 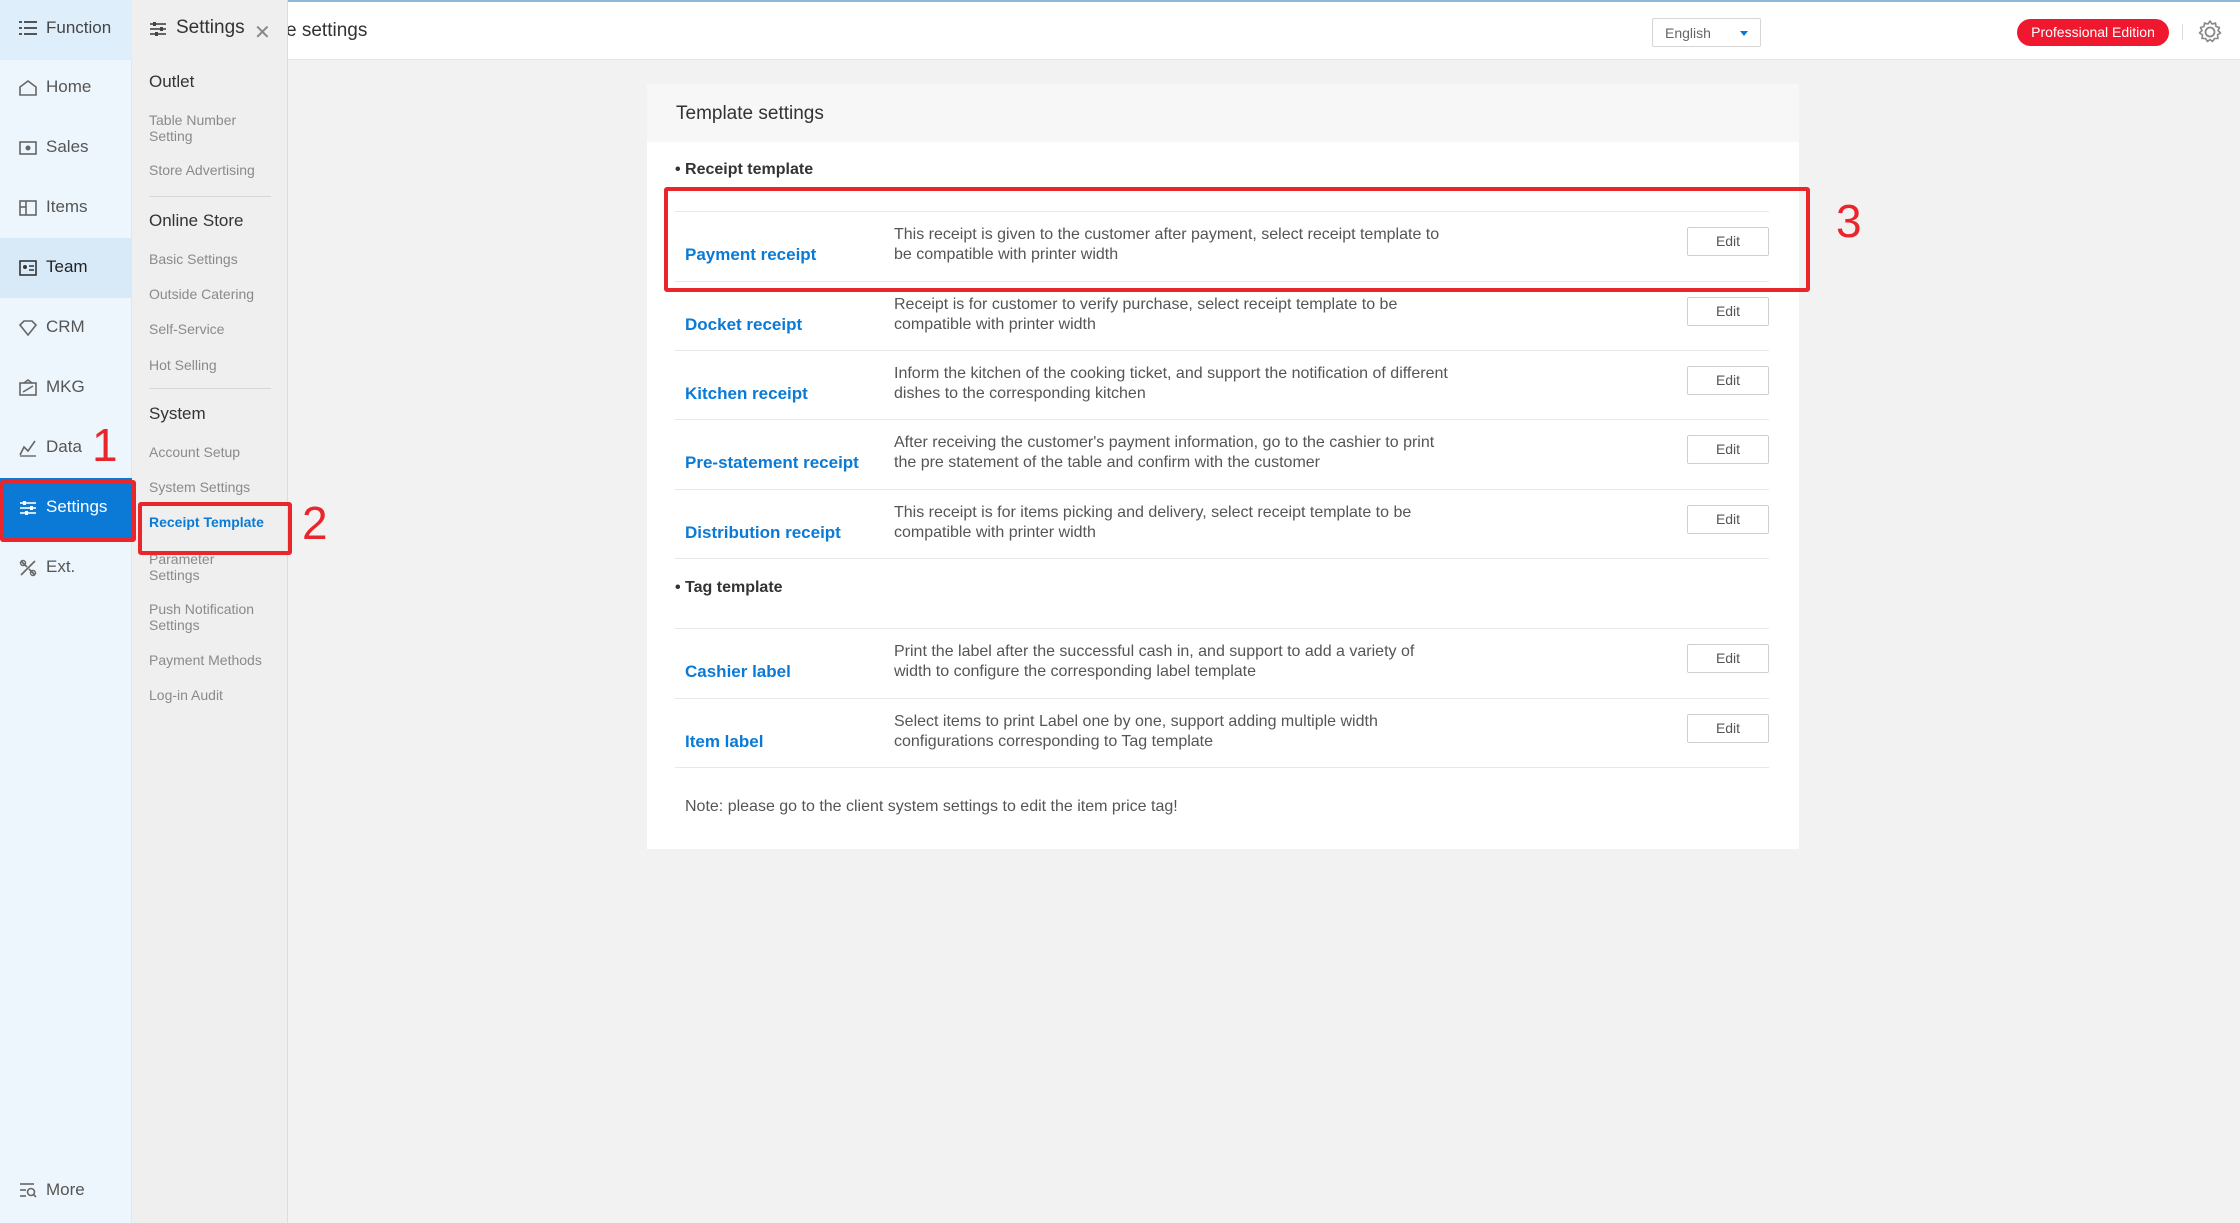 I want to click on submenu-link-parameter-settings: Parameter Settings, so click(x=190, y=567).